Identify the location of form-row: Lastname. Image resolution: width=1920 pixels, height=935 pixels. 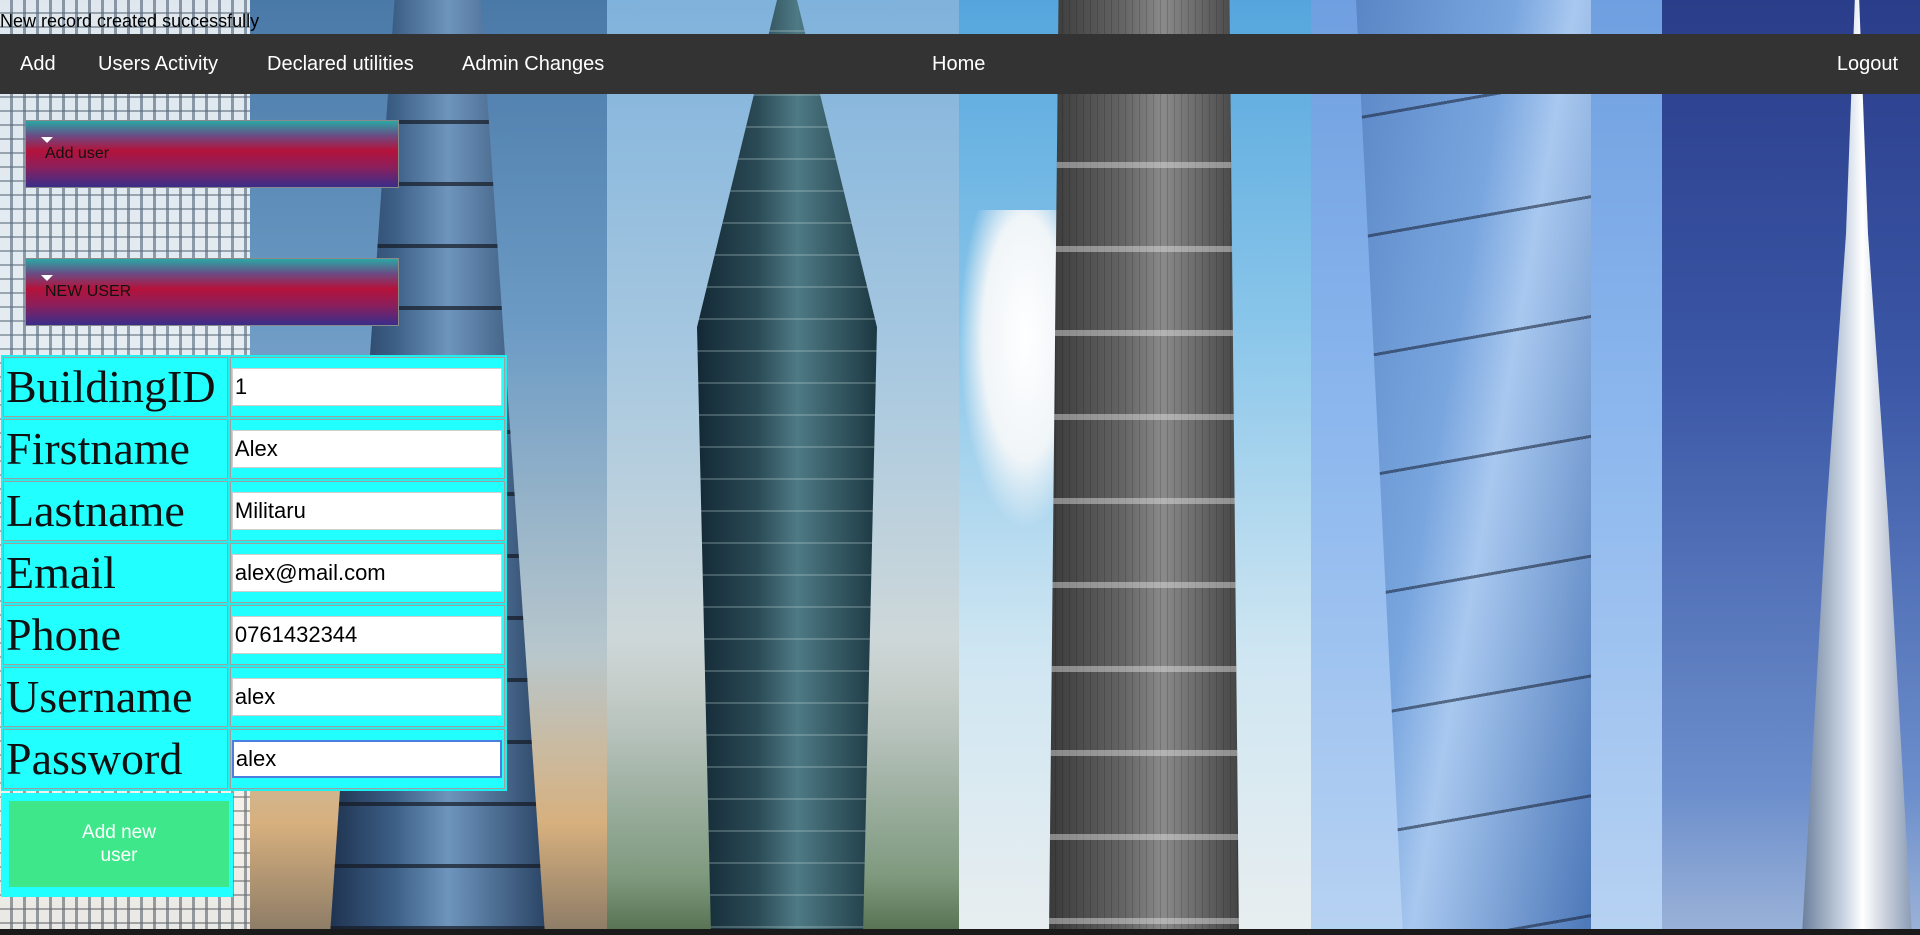
(254, 511).